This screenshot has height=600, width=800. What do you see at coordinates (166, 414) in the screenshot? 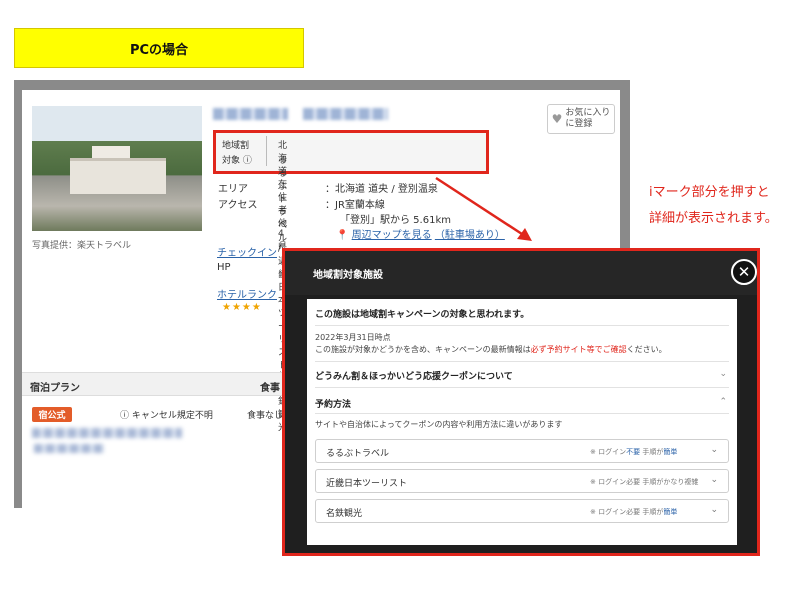
I see `cancel-policy: ⓘ キャンセル規定不明` at bounding box center [166, 414].